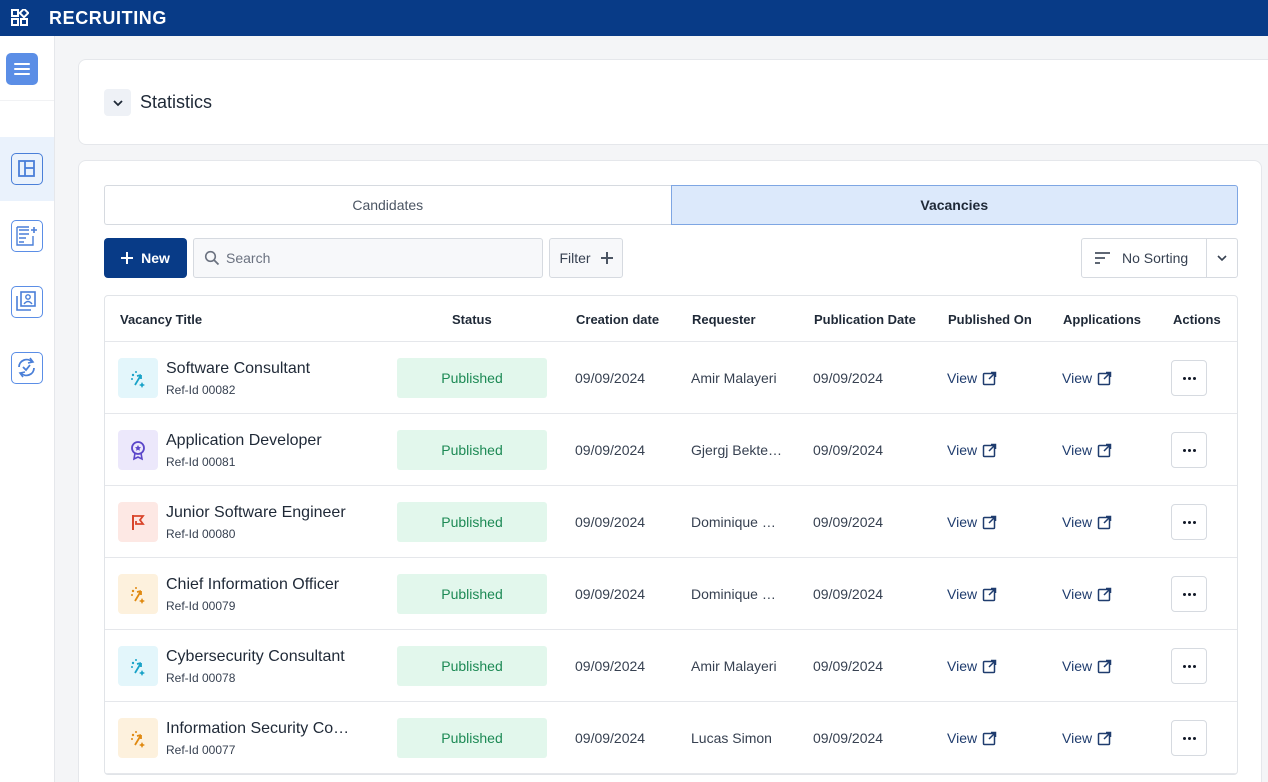  I want to click on header-creation-date: Creation date, so click(617, 319).